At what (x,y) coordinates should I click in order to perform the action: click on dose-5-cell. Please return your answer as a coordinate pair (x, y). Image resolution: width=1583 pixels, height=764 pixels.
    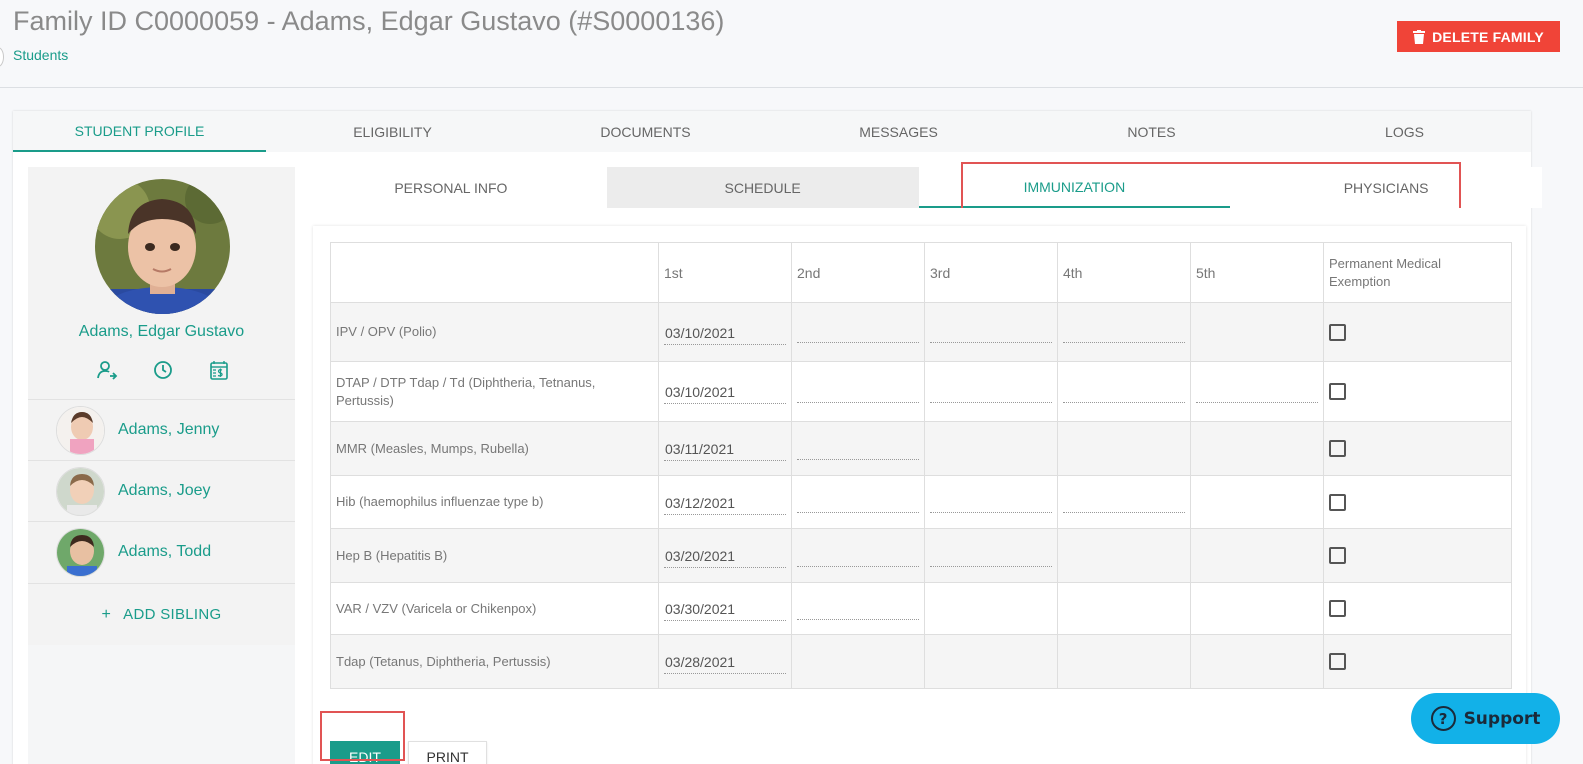
    Looking at the image, I should click on (1257, 391).